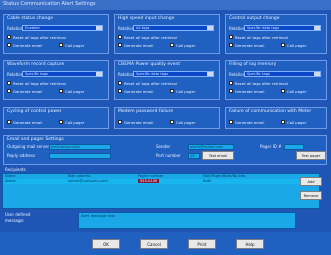 The height and width of the screenshot is (255, 331). What do you see at coordinates (294, 147) in the screenshot?
I see `pager-id-field` at bounding box center [294, 147].